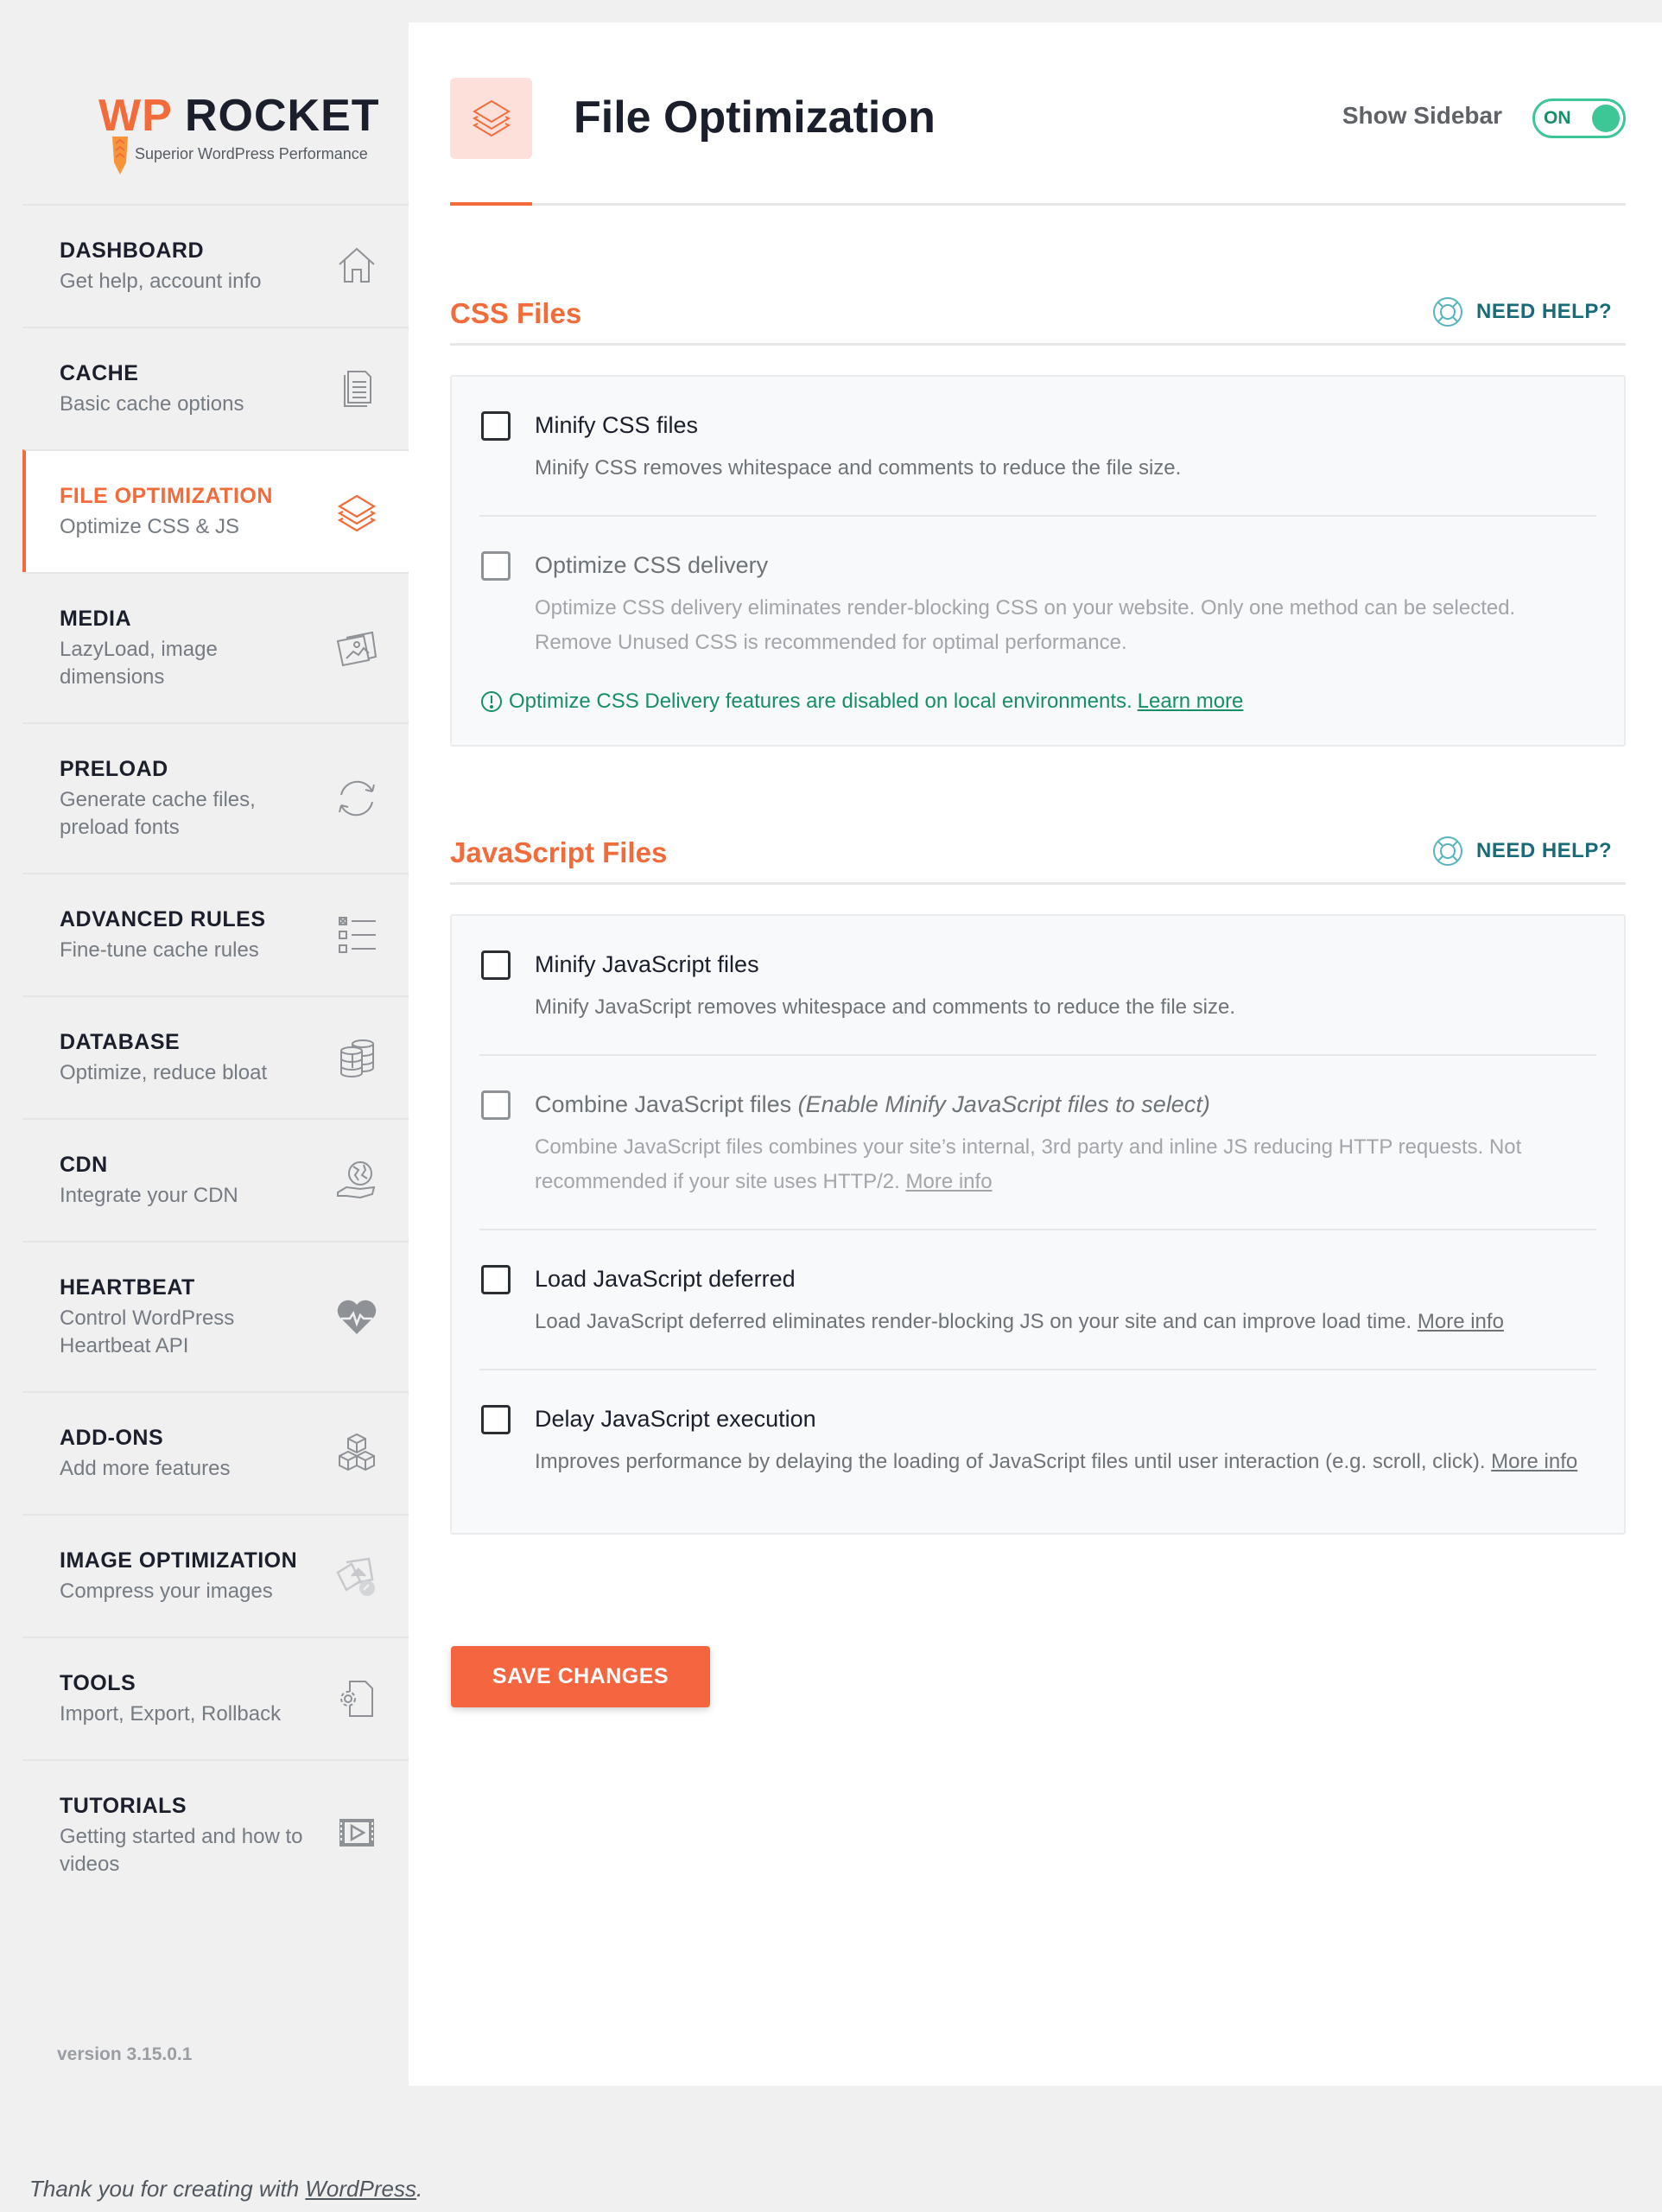 The height and width of the screenshot is (2212, 1662). What do you see at coordinates (215, 934) in the screenshot?
I see `sidebar-item-advanced-rules: ADVANCED RULES Fine-tune cache rules` at bounding box center [215, 934].